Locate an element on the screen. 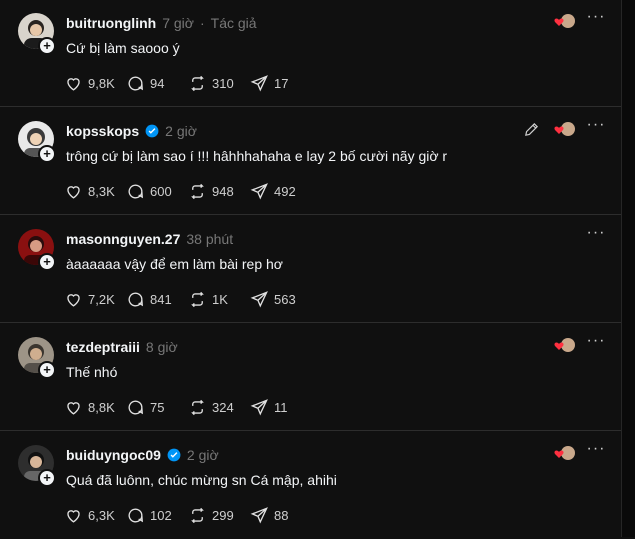  edit-icon is located at coordinates (531, 129).